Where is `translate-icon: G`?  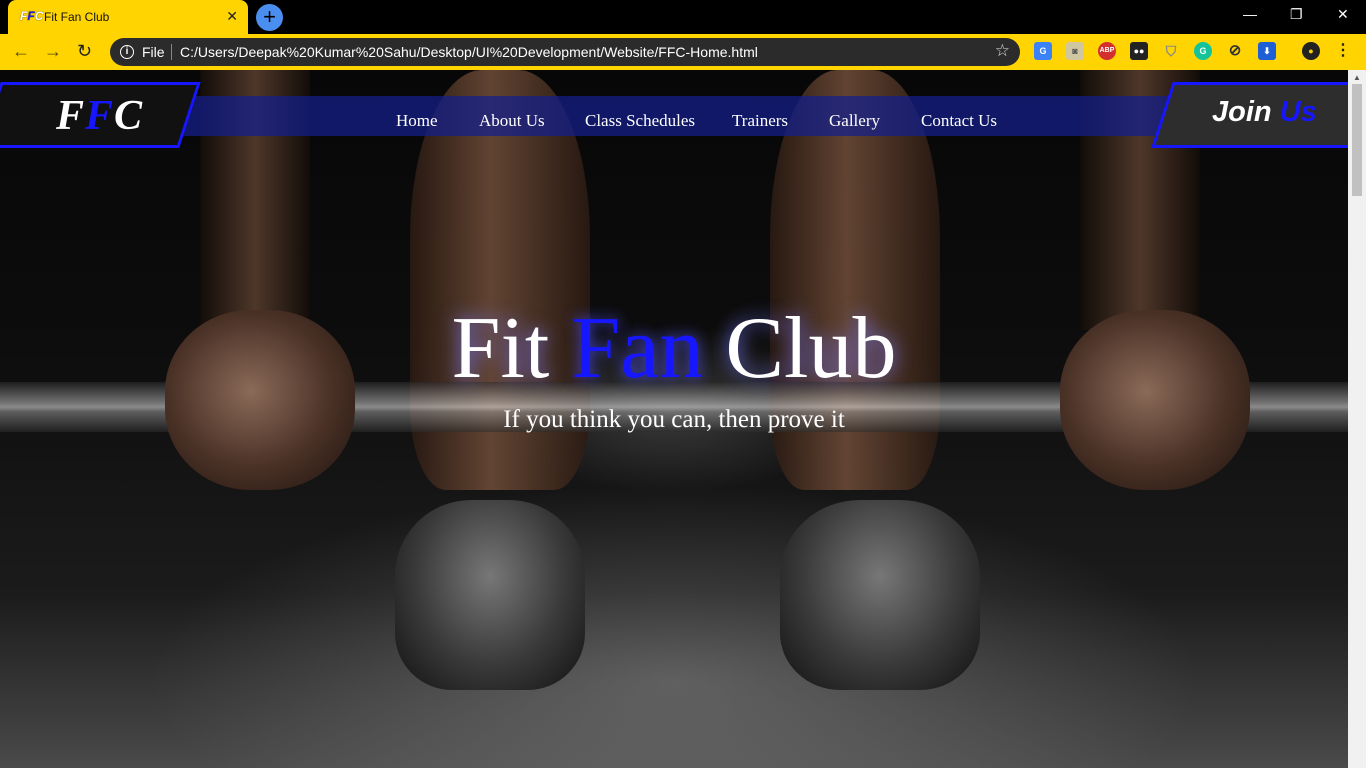 translate-icon: G is located at coordinates (1043, 51).